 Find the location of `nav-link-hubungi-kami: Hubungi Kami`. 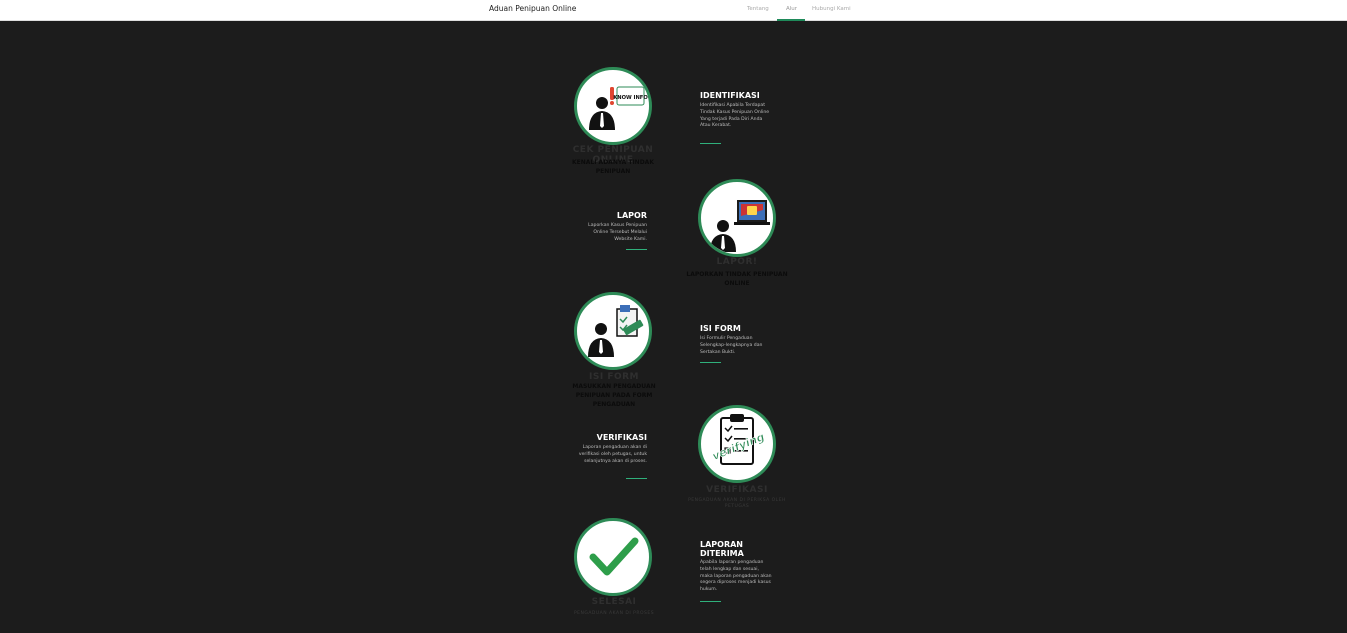

nav-link-hubungi-kami: Hubungi Kami is located at coordinates (831, 9).